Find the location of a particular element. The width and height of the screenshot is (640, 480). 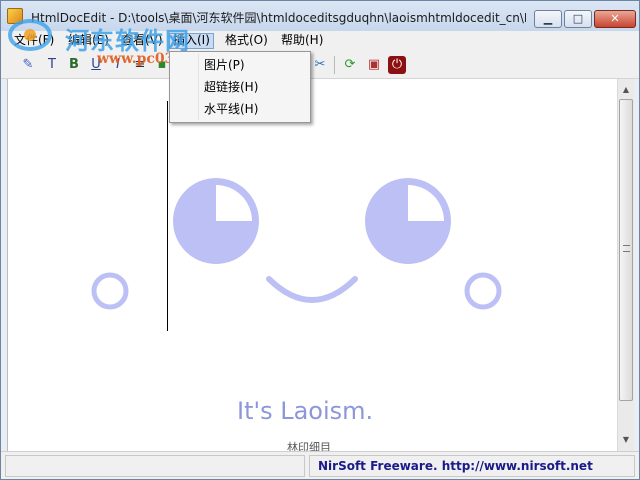

insert-hyperlink-item: 超链接(H) is located at coordinates (240, 87).